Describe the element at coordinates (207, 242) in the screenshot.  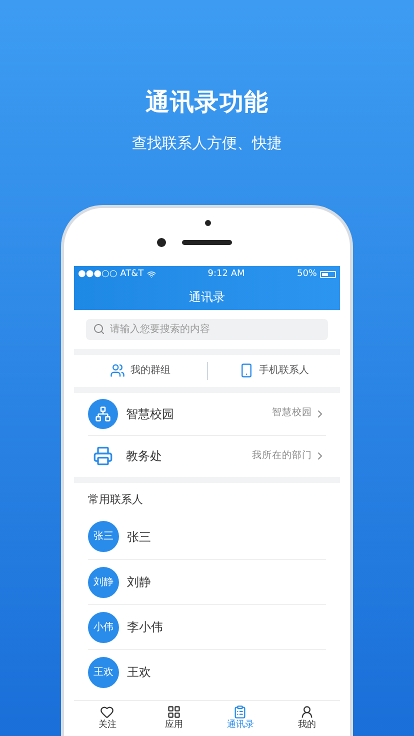
I see `speaker-grille` at that location.